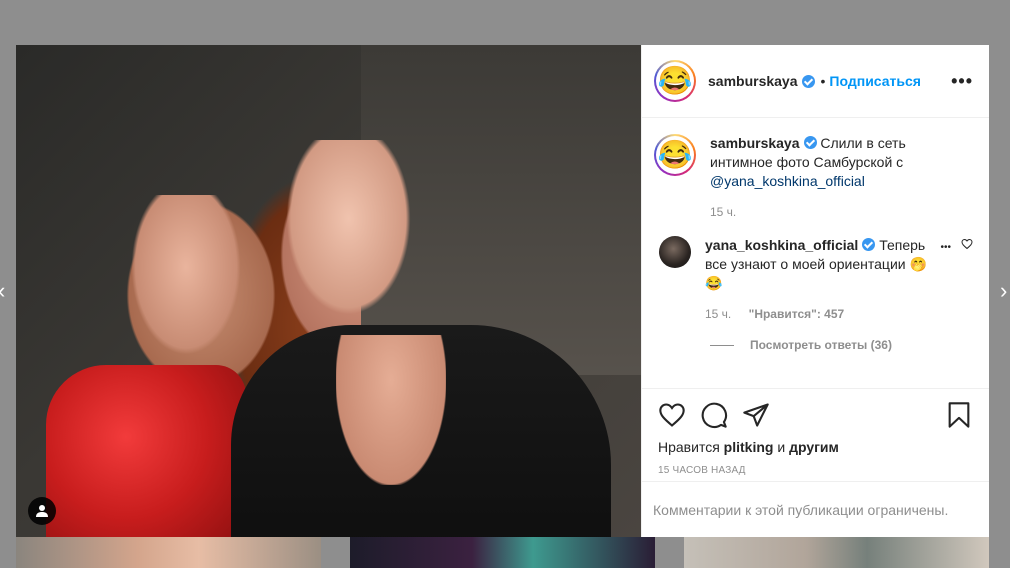 Image resolution: width=1010 pixels, height=568 pixels. What do you see at coordinates (672, 415) in the screenshot?
I see `heart-icon` at bounding box center [672, 415].